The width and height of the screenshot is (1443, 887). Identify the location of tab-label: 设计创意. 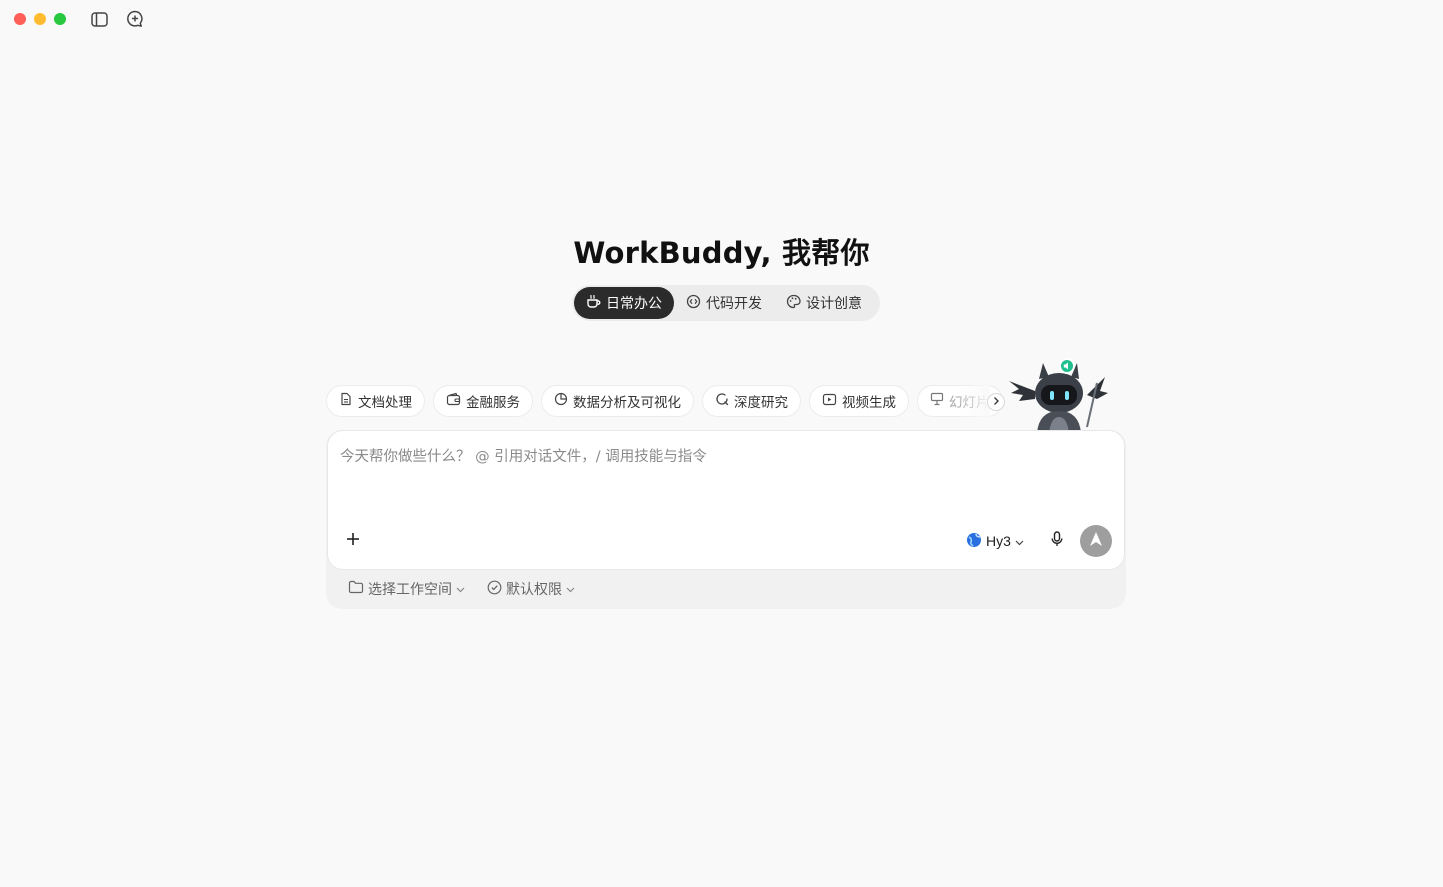
(834, 304).